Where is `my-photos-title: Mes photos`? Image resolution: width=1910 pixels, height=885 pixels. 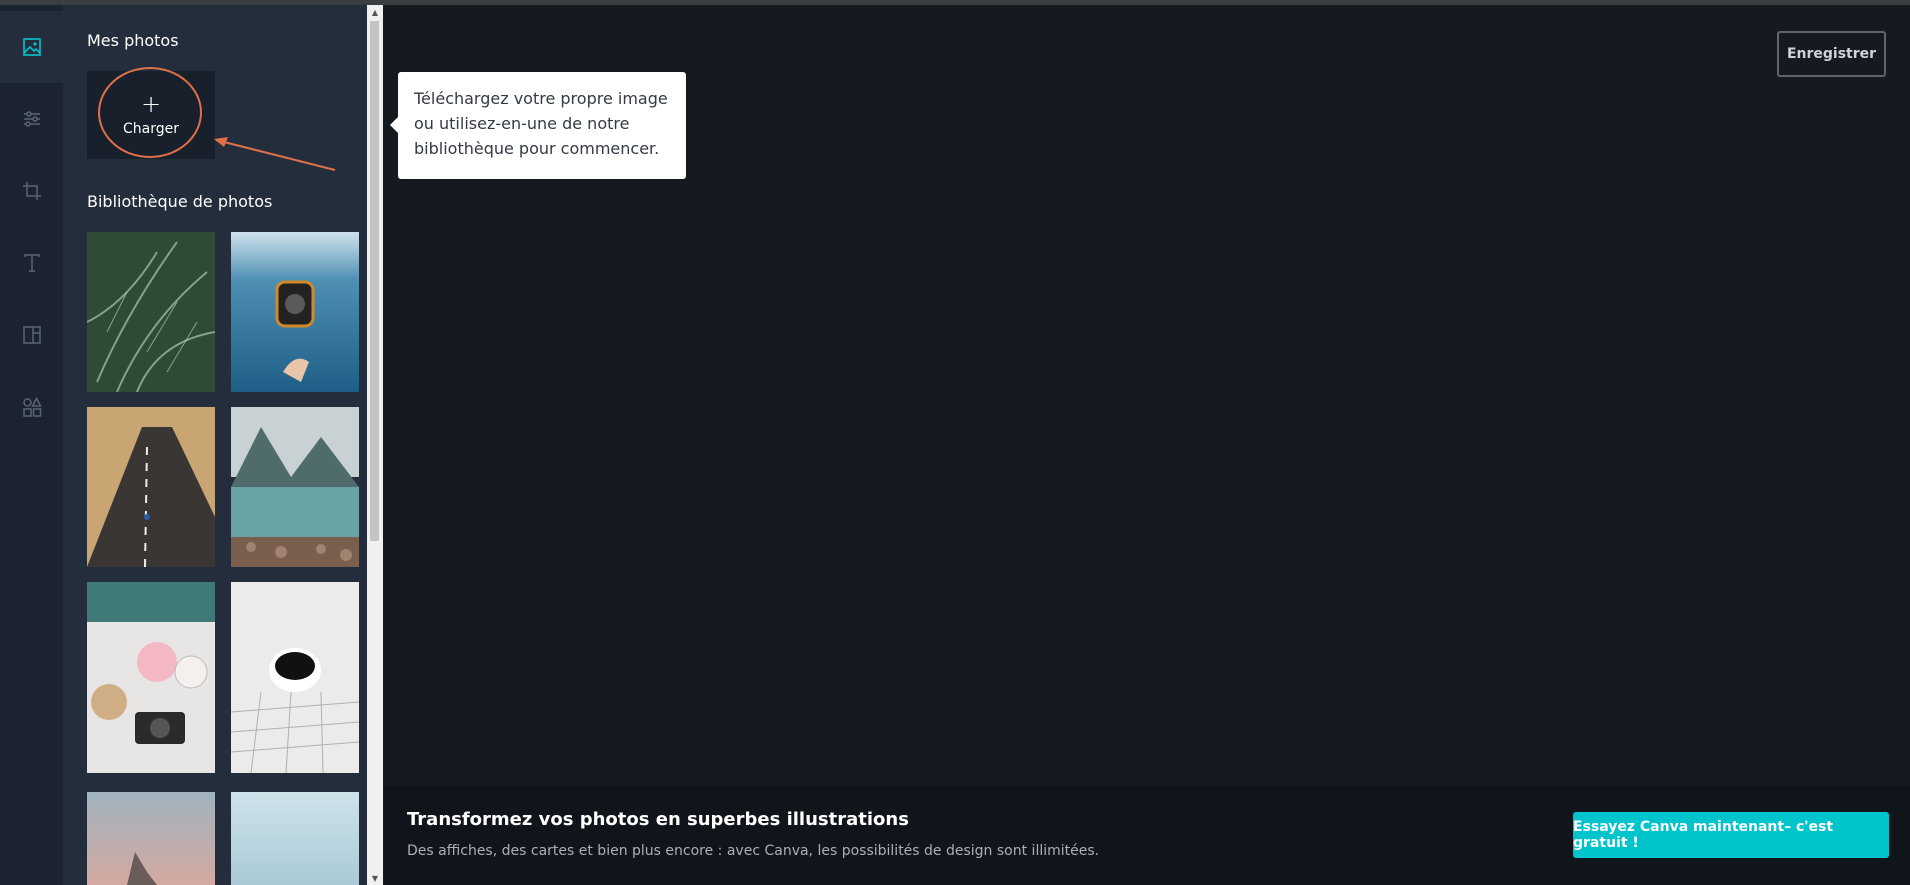 my-photos-title: Mes photos is located at coordinates (133, 40).